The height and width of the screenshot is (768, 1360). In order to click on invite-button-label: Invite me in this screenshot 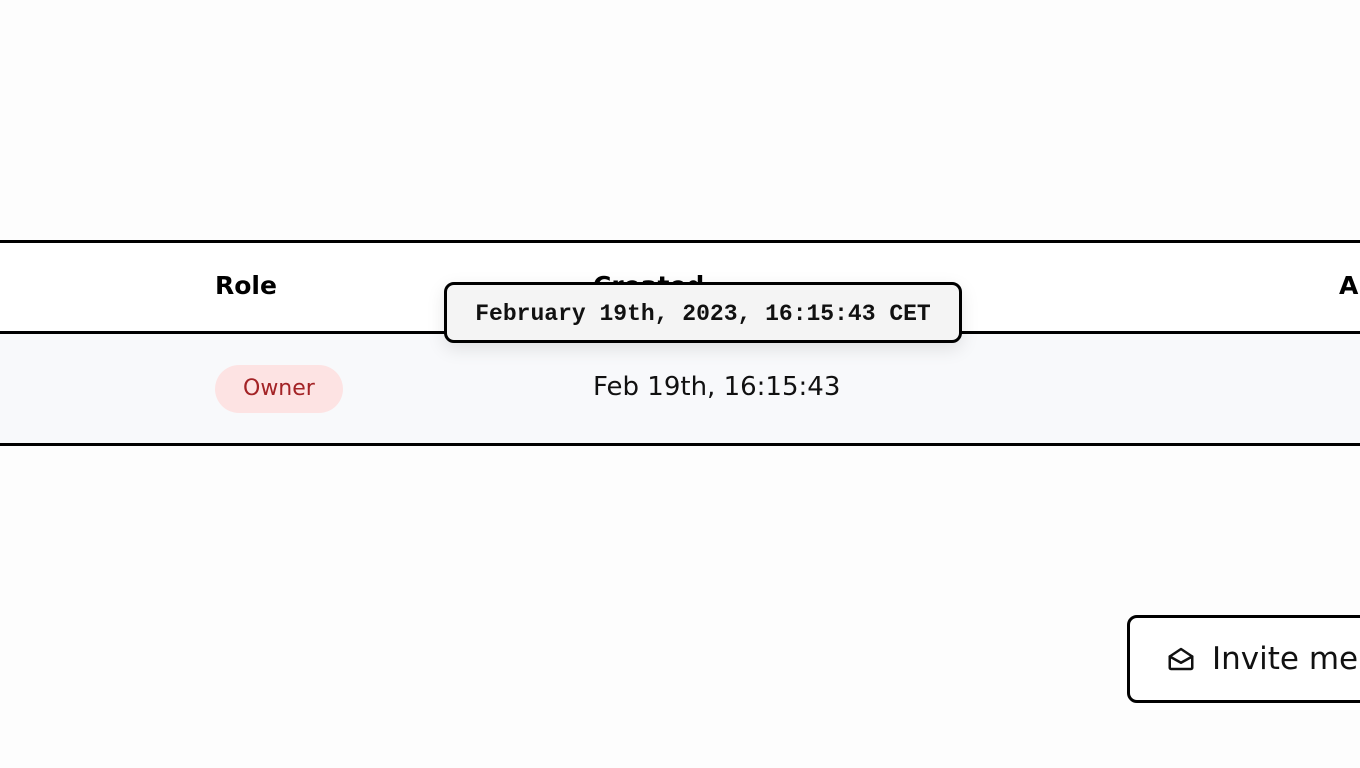, I will do `click(1285, 659)`.